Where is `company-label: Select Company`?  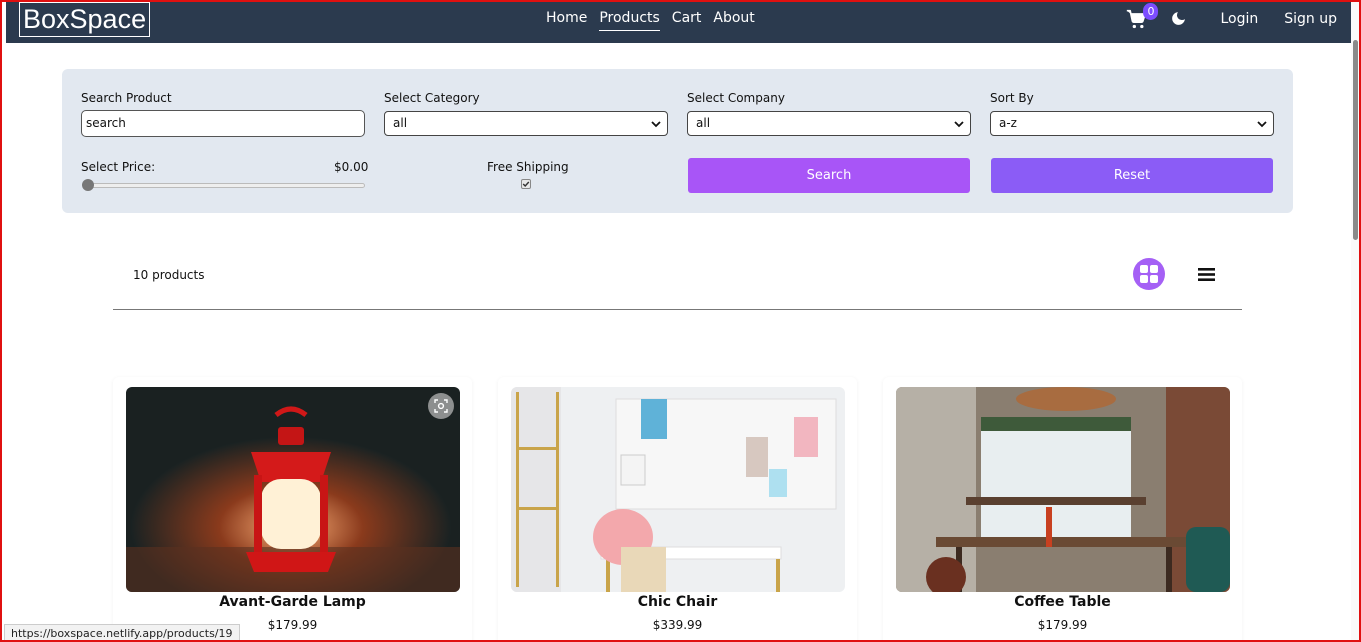
company-label: Select Company is located at coordinates (736, 98).